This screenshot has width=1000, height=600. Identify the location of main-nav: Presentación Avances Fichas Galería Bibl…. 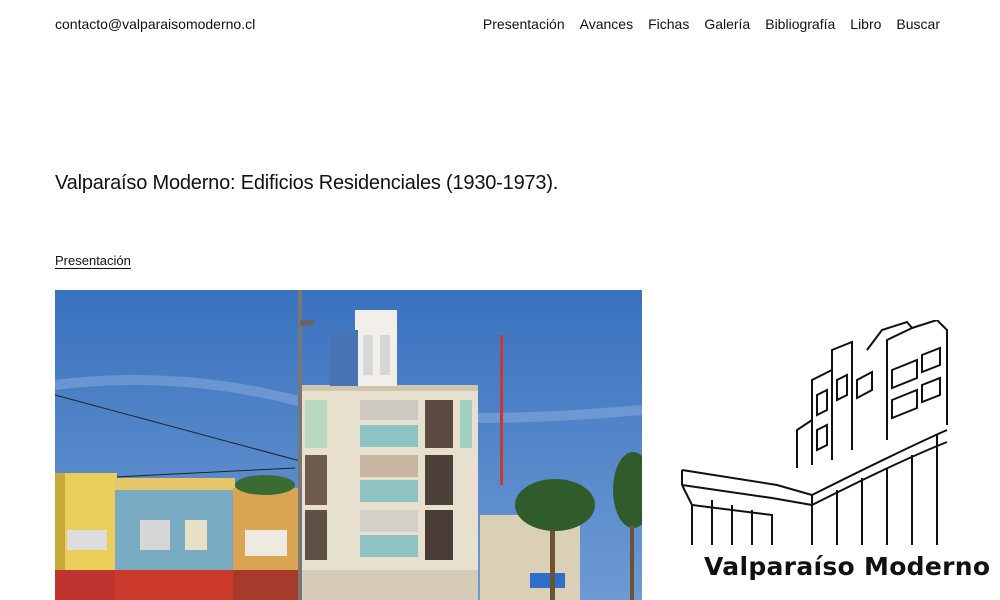
(711, 24).